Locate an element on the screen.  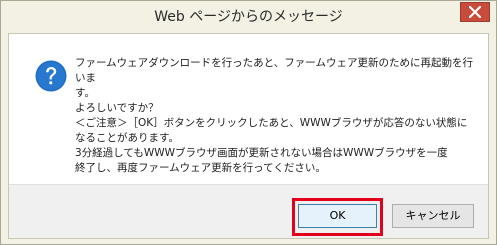
close-button is located at coordinates (475, 12).